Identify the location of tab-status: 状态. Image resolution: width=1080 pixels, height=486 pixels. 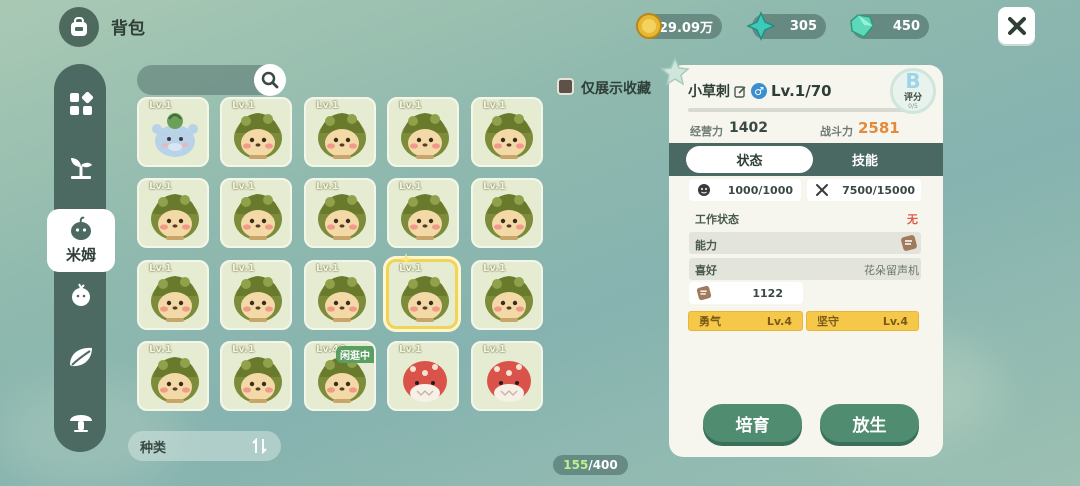
(749, 159).